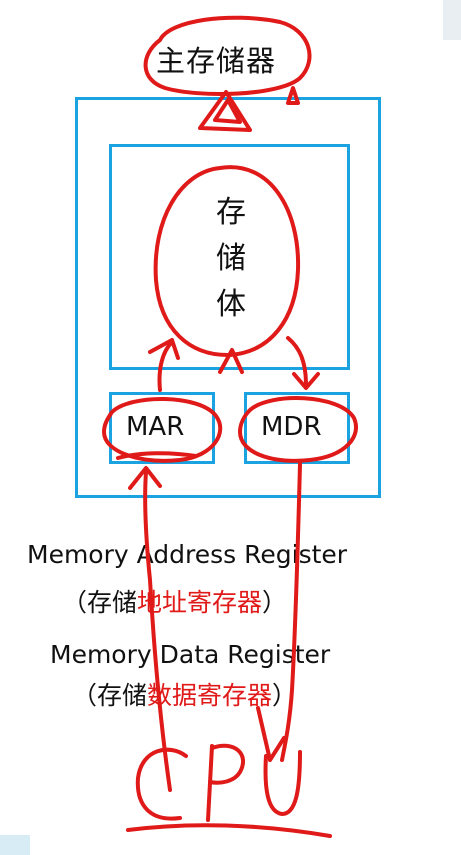 Image resolution: width=461 pixels, height=855 pixels. I want to click on mdr-cn-highlight: 数据寄存器, so click(210, 695).